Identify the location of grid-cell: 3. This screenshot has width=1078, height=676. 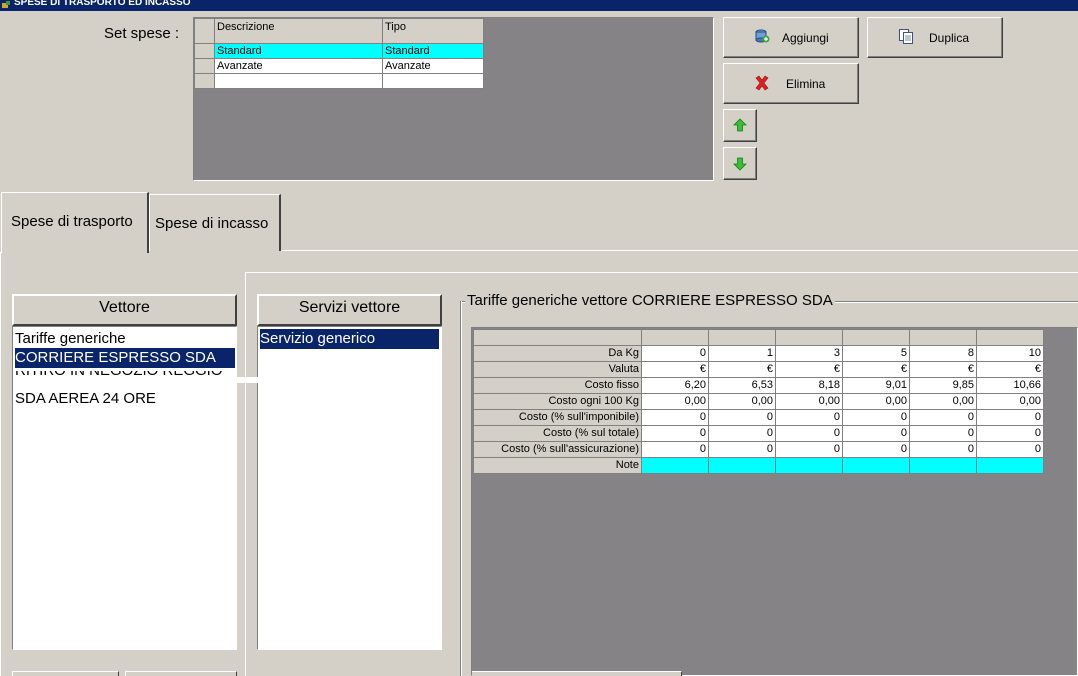
(809, 353).